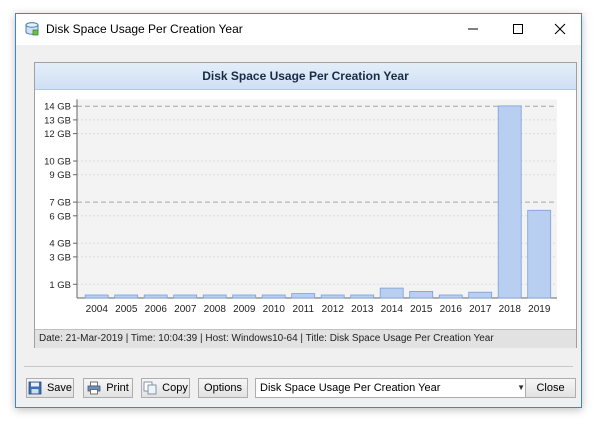 Image resolution: width=600 pixels, height=427 pixels. What do you see at coordinates (509, 202) in the screenshot?
I see `bar-2018` at bounding box center [509, 202].